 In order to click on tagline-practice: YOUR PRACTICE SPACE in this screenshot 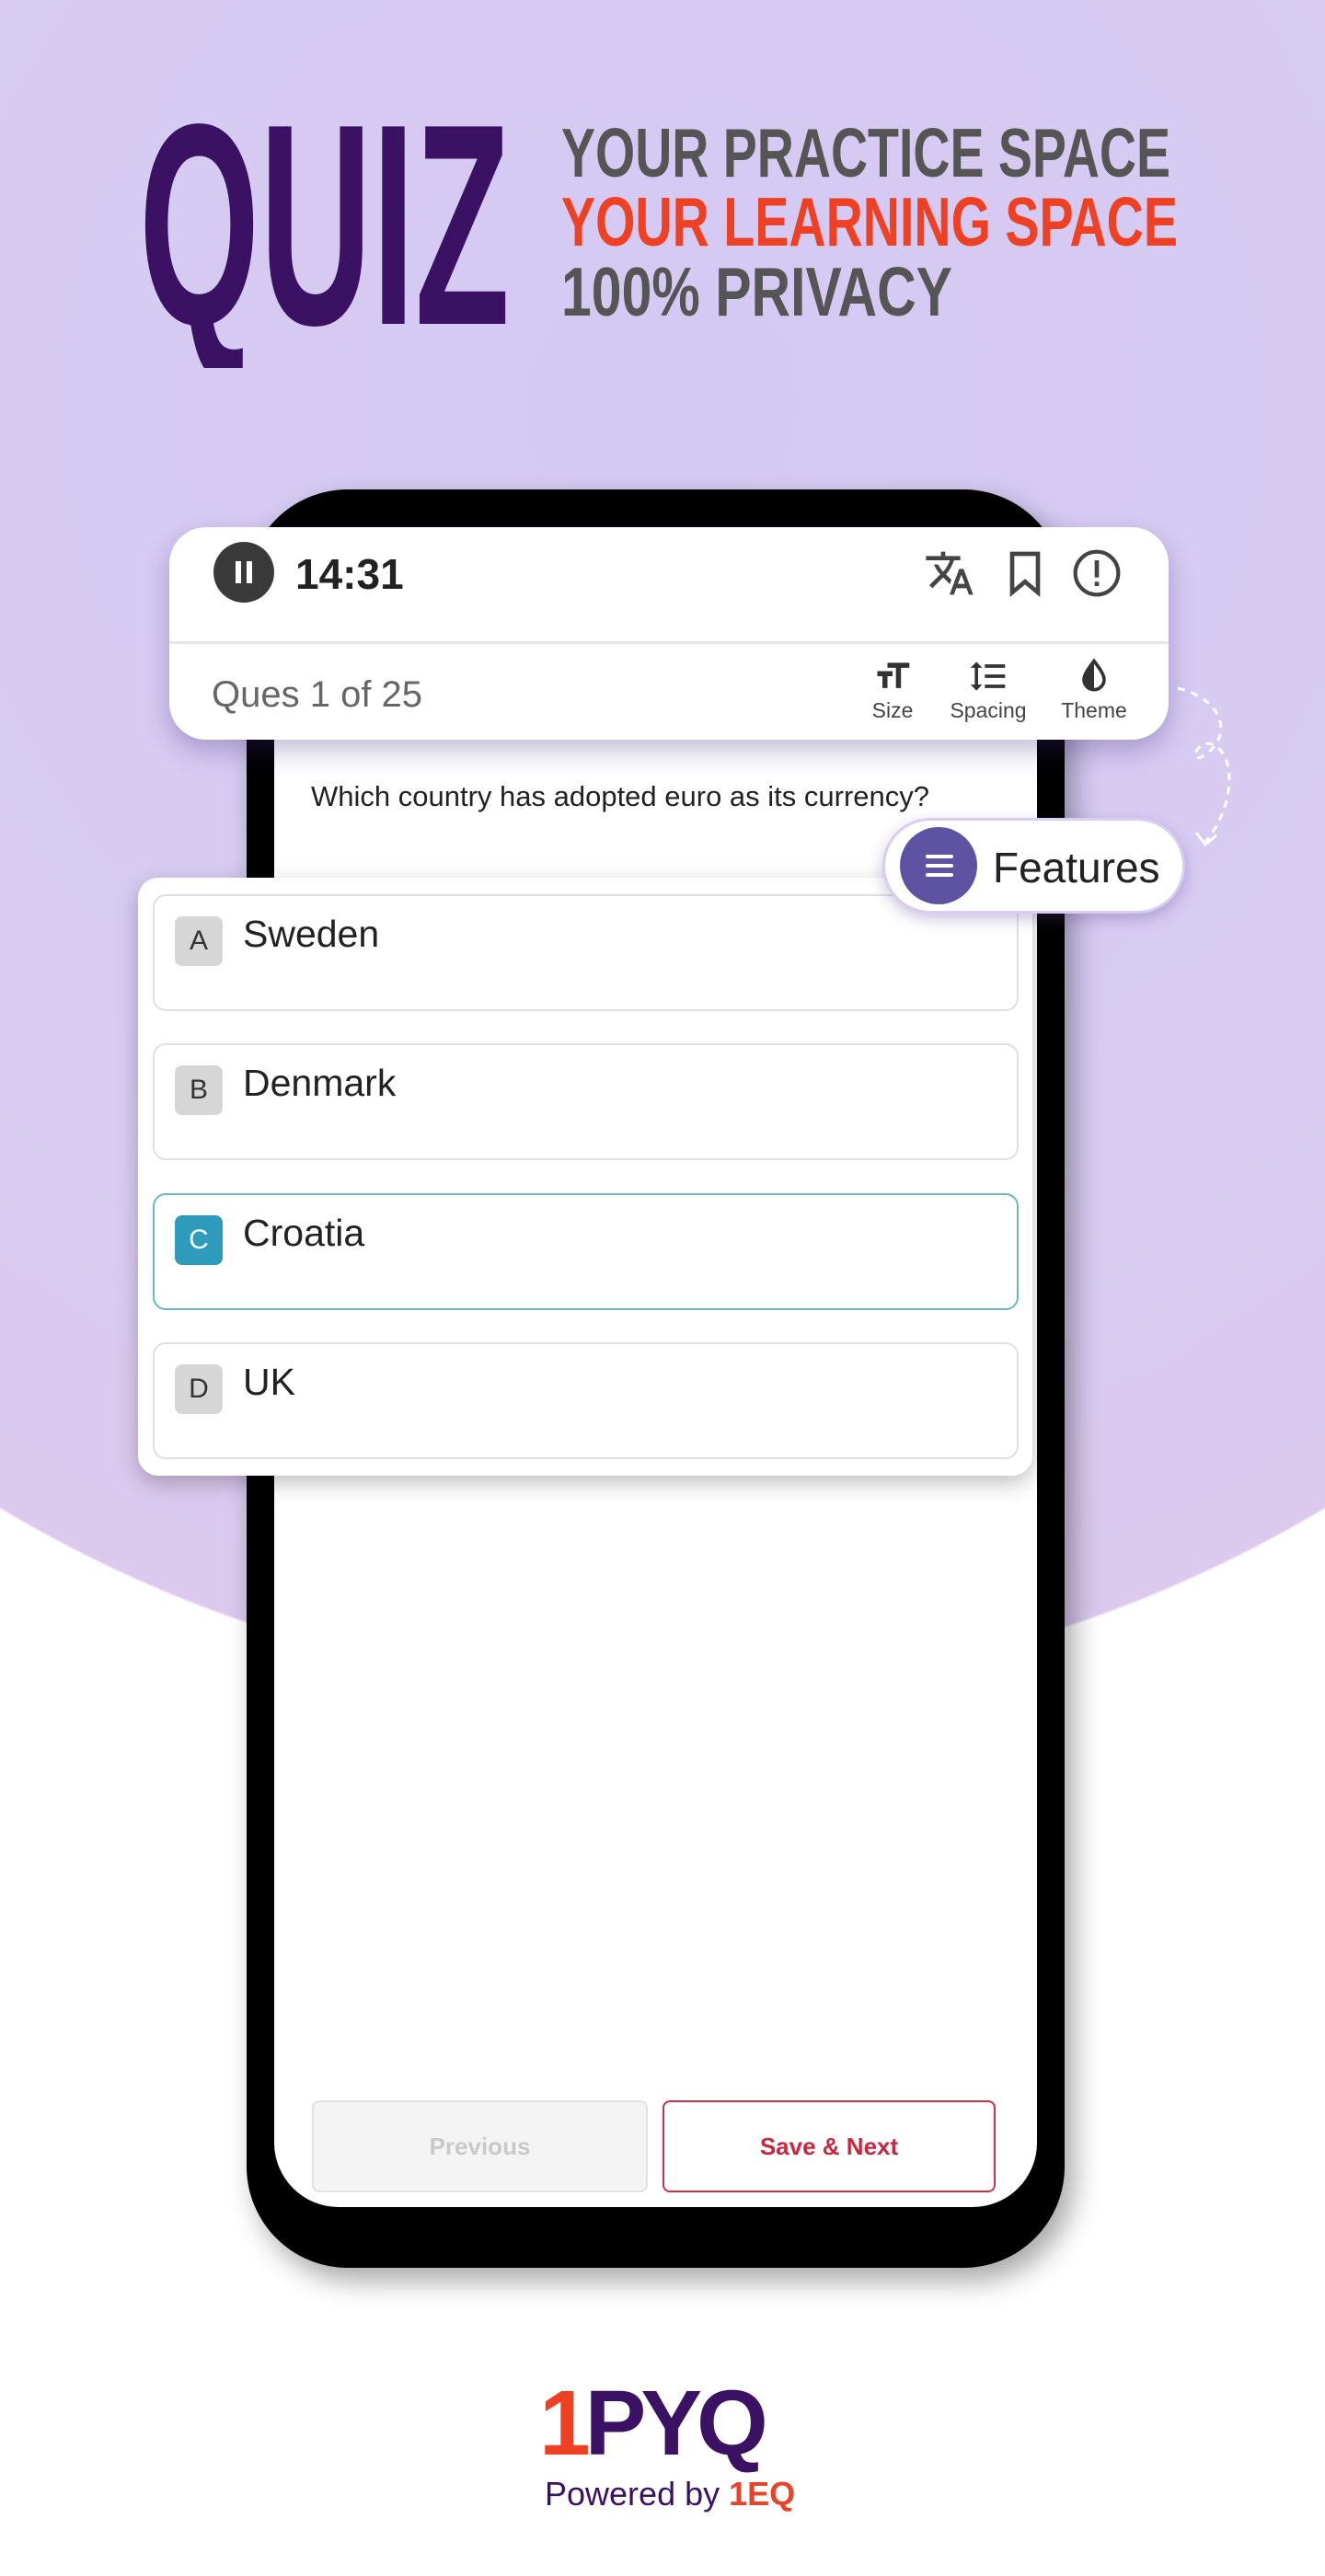, I will do `click(865, 152)`.